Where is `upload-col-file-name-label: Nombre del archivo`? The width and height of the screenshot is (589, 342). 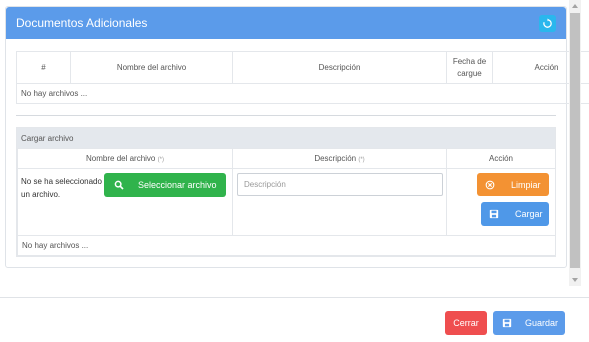 upload-col-file-name-label: Nombre del archivo is located at coordinates (121, 158).